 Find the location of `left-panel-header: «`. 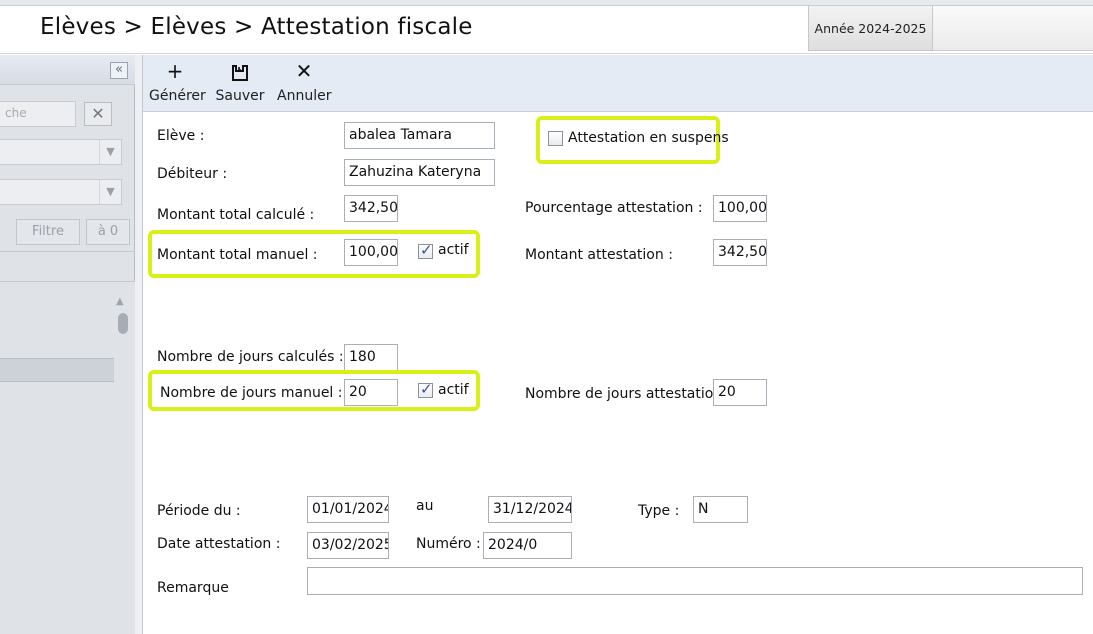

left-panel-header: « is located at coordinates (67, 70).